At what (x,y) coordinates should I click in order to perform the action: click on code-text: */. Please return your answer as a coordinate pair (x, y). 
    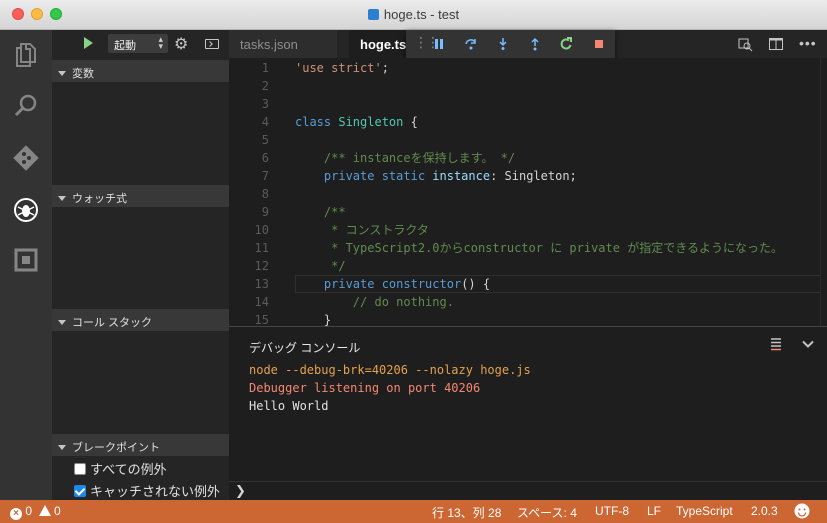
    Looking at the image, I should click on (320, 266).